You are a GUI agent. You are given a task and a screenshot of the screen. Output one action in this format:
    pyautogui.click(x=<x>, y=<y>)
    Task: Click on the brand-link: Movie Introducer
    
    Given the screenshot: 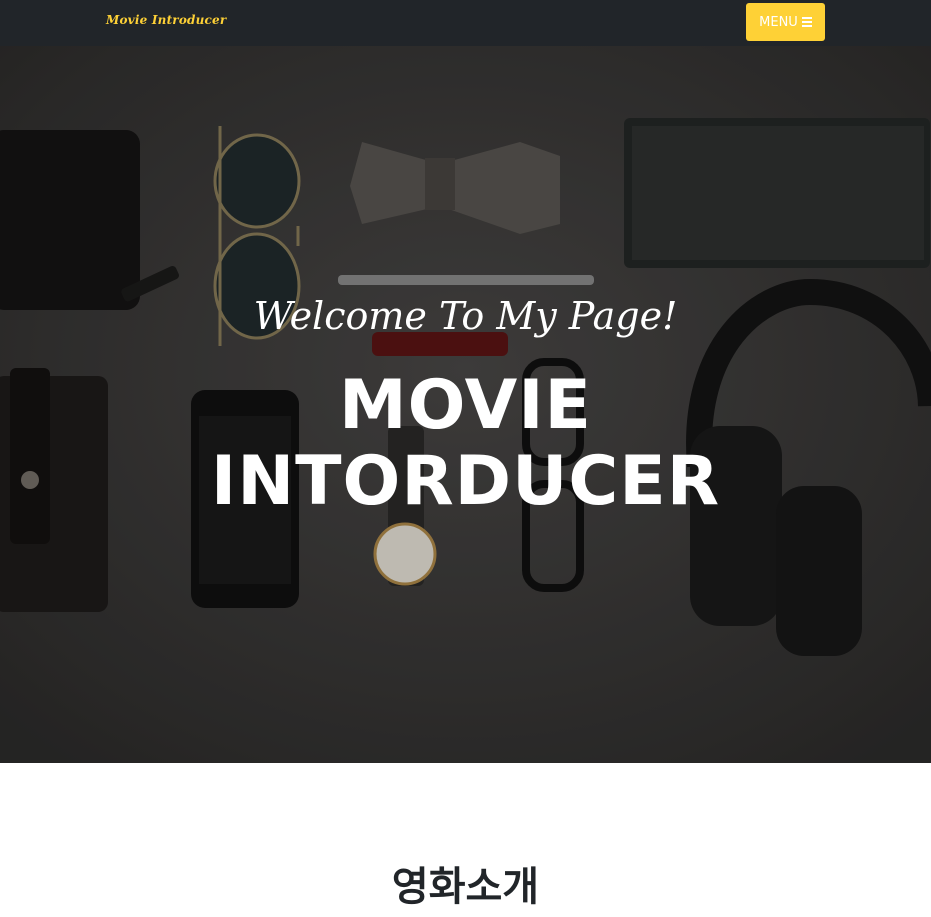 What is the action you would take?
    pyautogui.click(x=166, y=20)
    